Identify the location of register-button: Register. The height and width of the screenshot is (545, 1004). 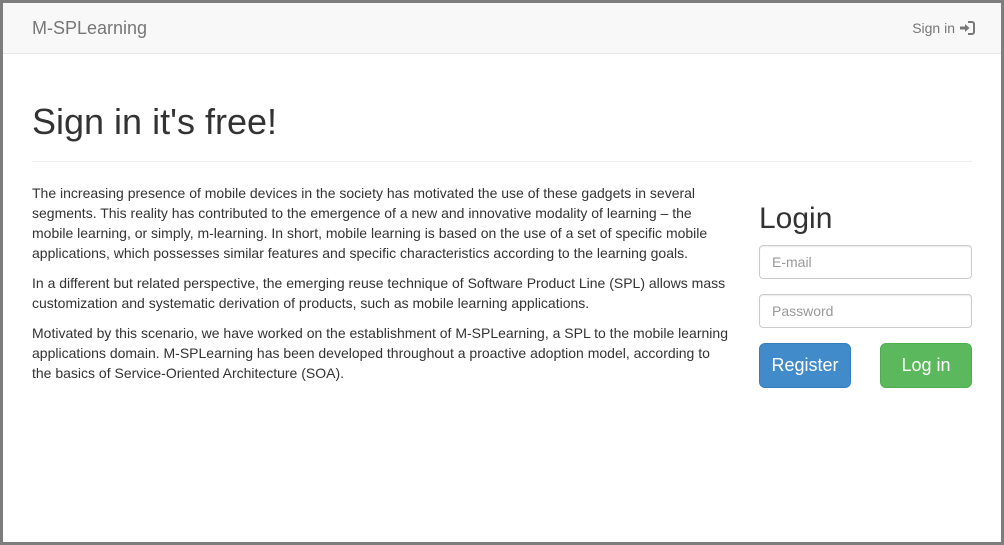
(805, 365).